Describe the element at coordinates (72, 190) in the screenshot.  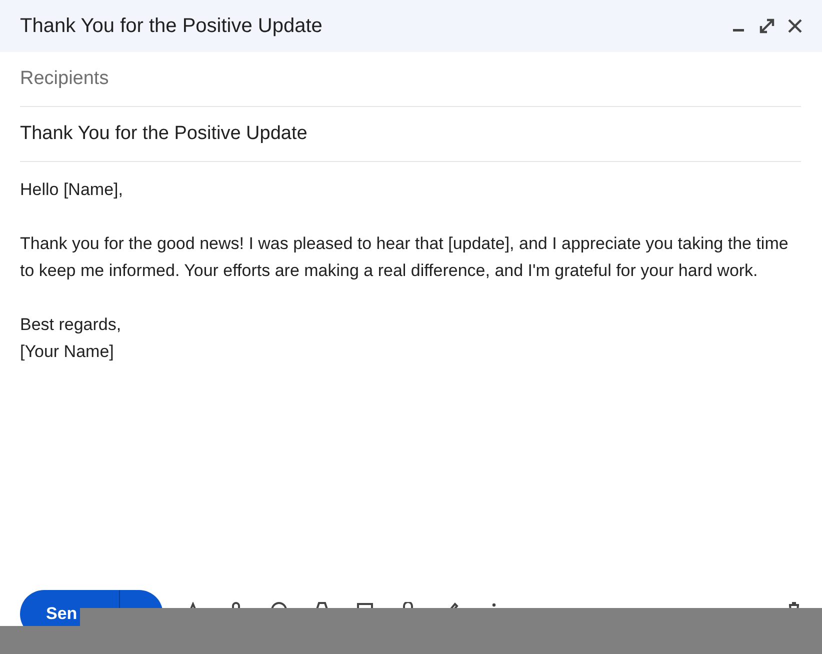
I see `body-paragraph: Hello [Name],` at that location.